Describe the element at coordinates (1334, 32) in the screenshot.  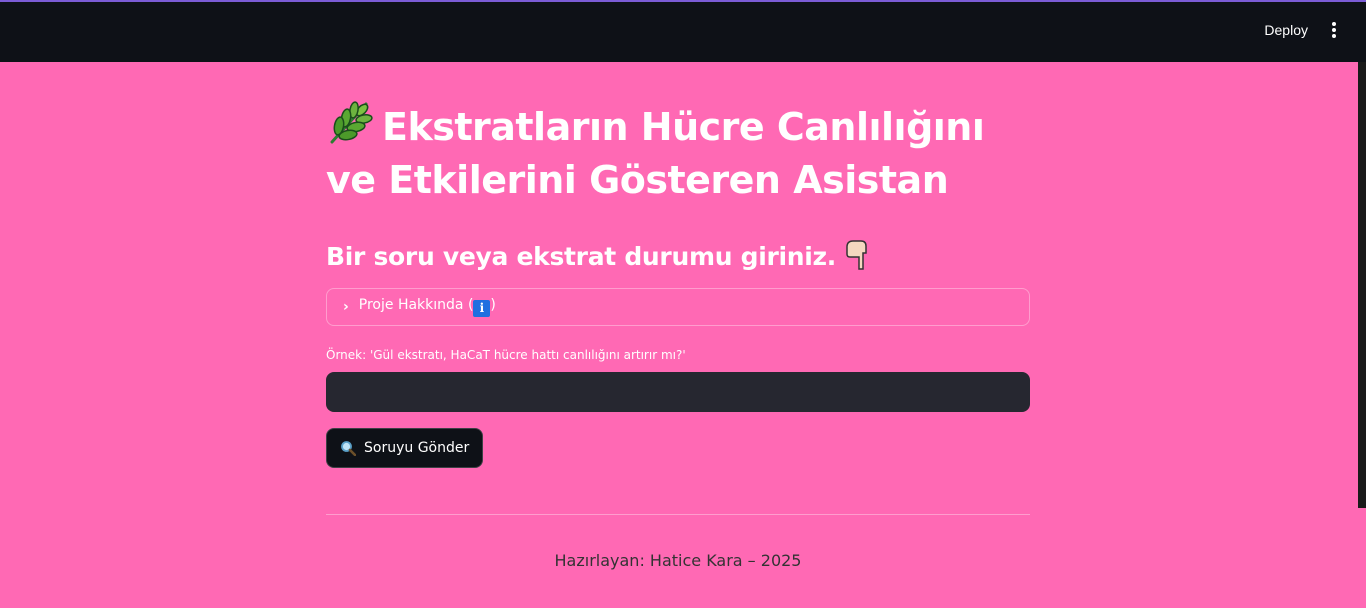
I see `more-vertical-icon` at that location.